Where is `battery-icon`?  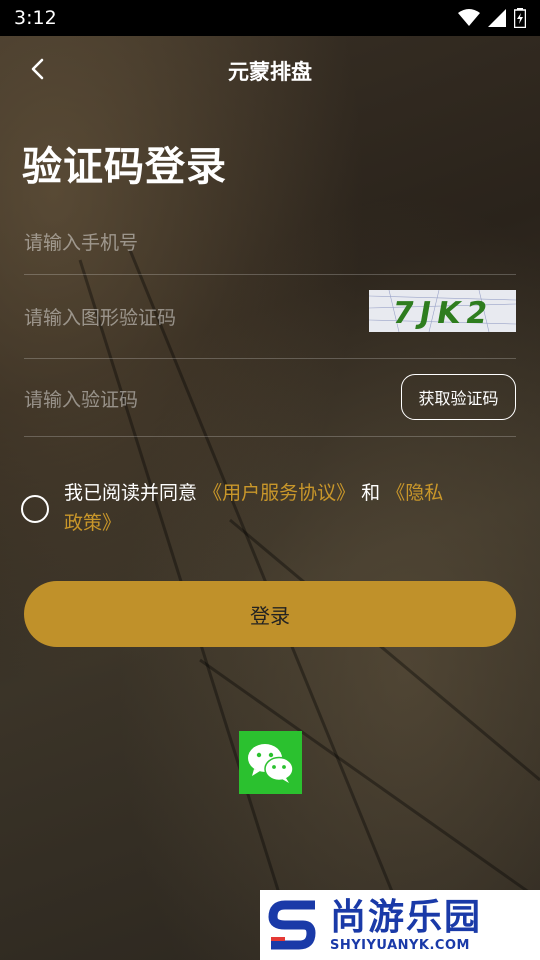 battery-icon is located at coordinates (520, 18).